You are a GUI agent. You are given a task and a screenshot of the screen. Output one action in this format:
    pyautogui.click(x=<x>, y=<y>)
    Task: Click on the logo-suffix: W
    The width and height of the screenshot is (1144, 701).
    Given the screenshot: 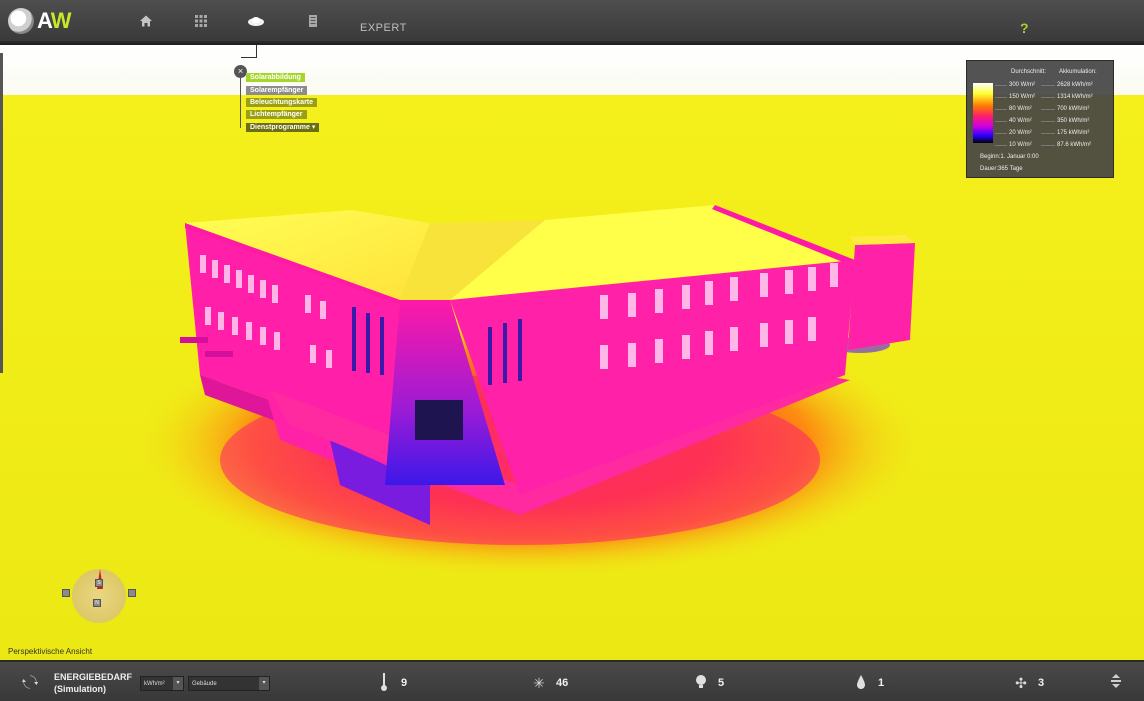 What is the action you would take?
    pyautogui.click(x=61, y=20)
    